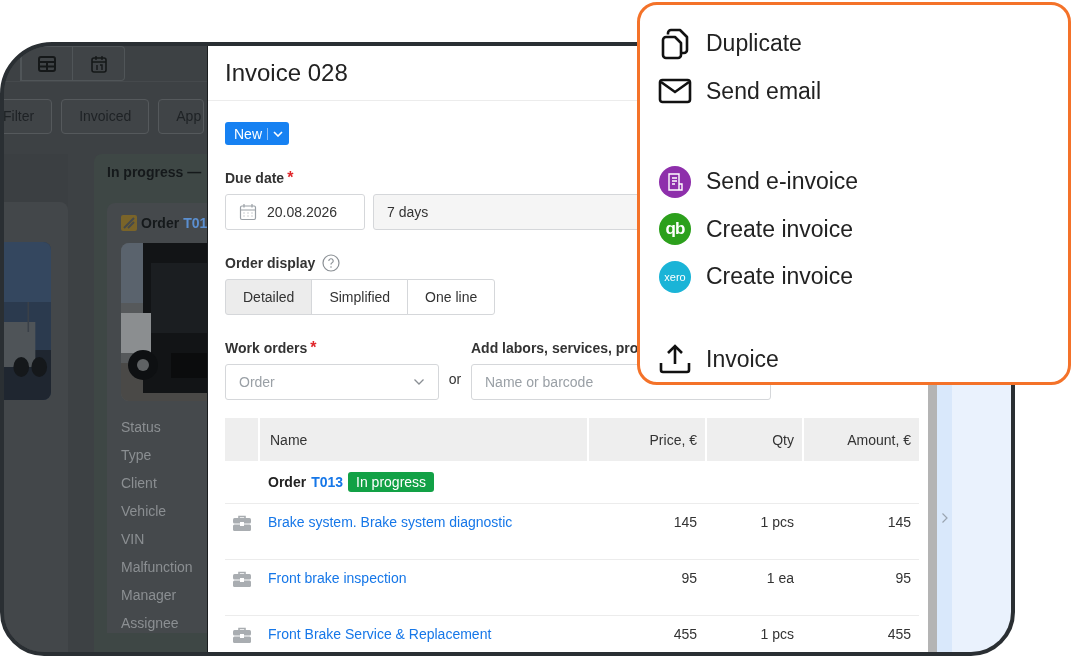  I want to click on field-label: Work orders, so click(266, 348).